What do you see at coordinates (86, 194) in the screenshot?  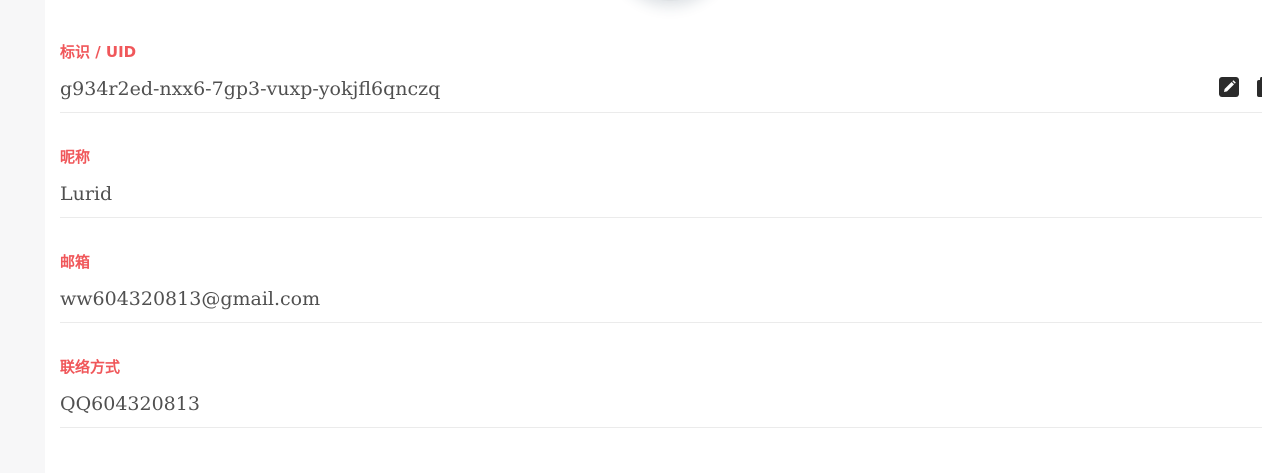 I see `nickname-value: Lurid` at bounding box center [86, 194].